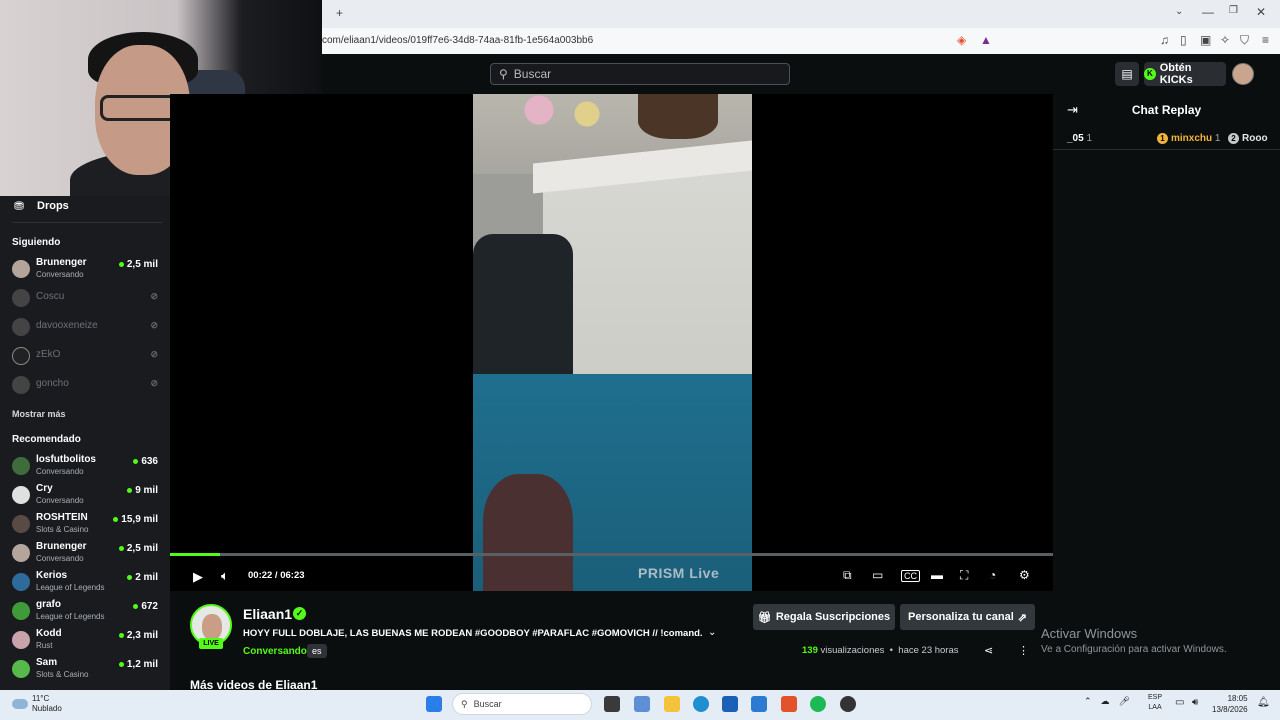 The width and height of the screenshot is (1280, 720). I want to click on minimize-icon: —, so click(1208, 12).